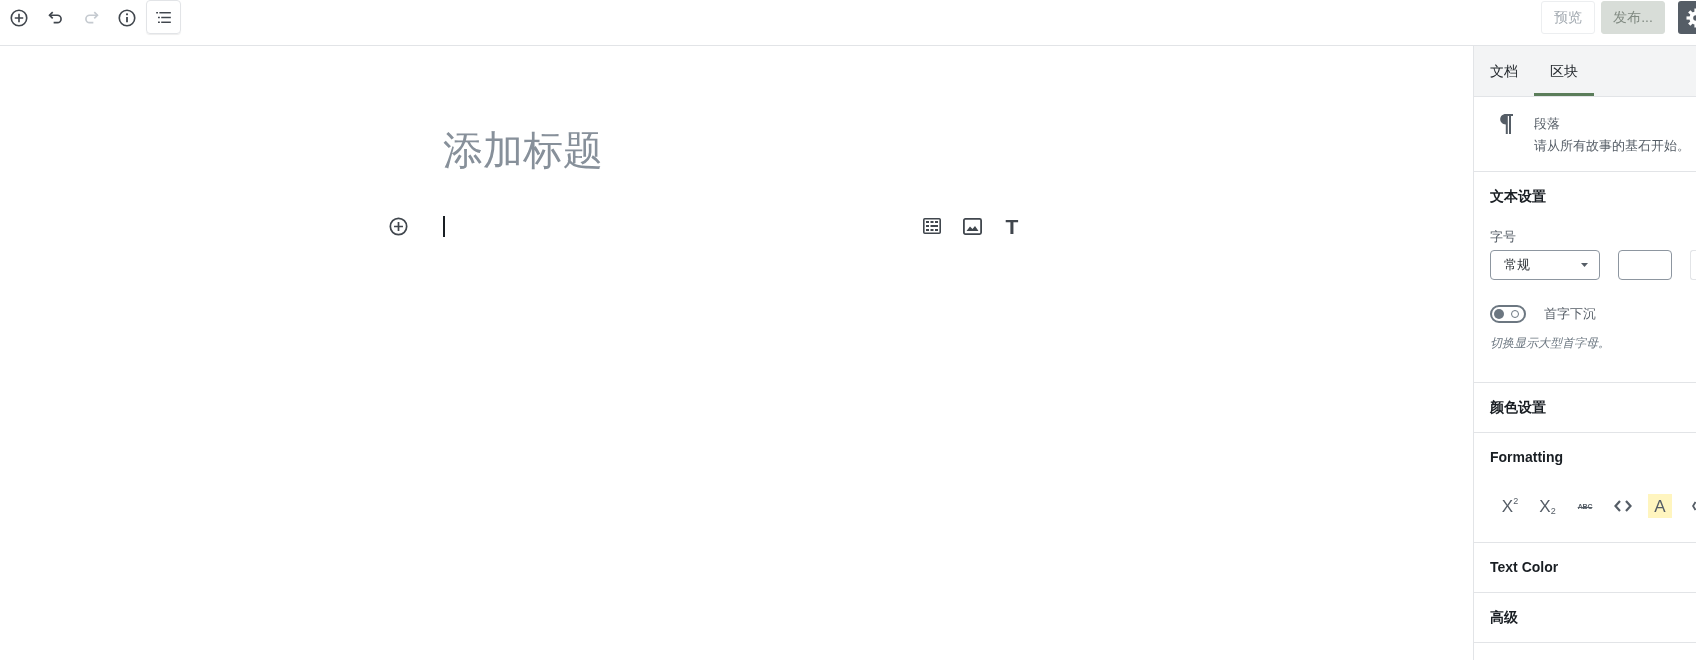  Describe the element at coordinates (91, 17) in the screenshot. I see `redo-icon` at that location.